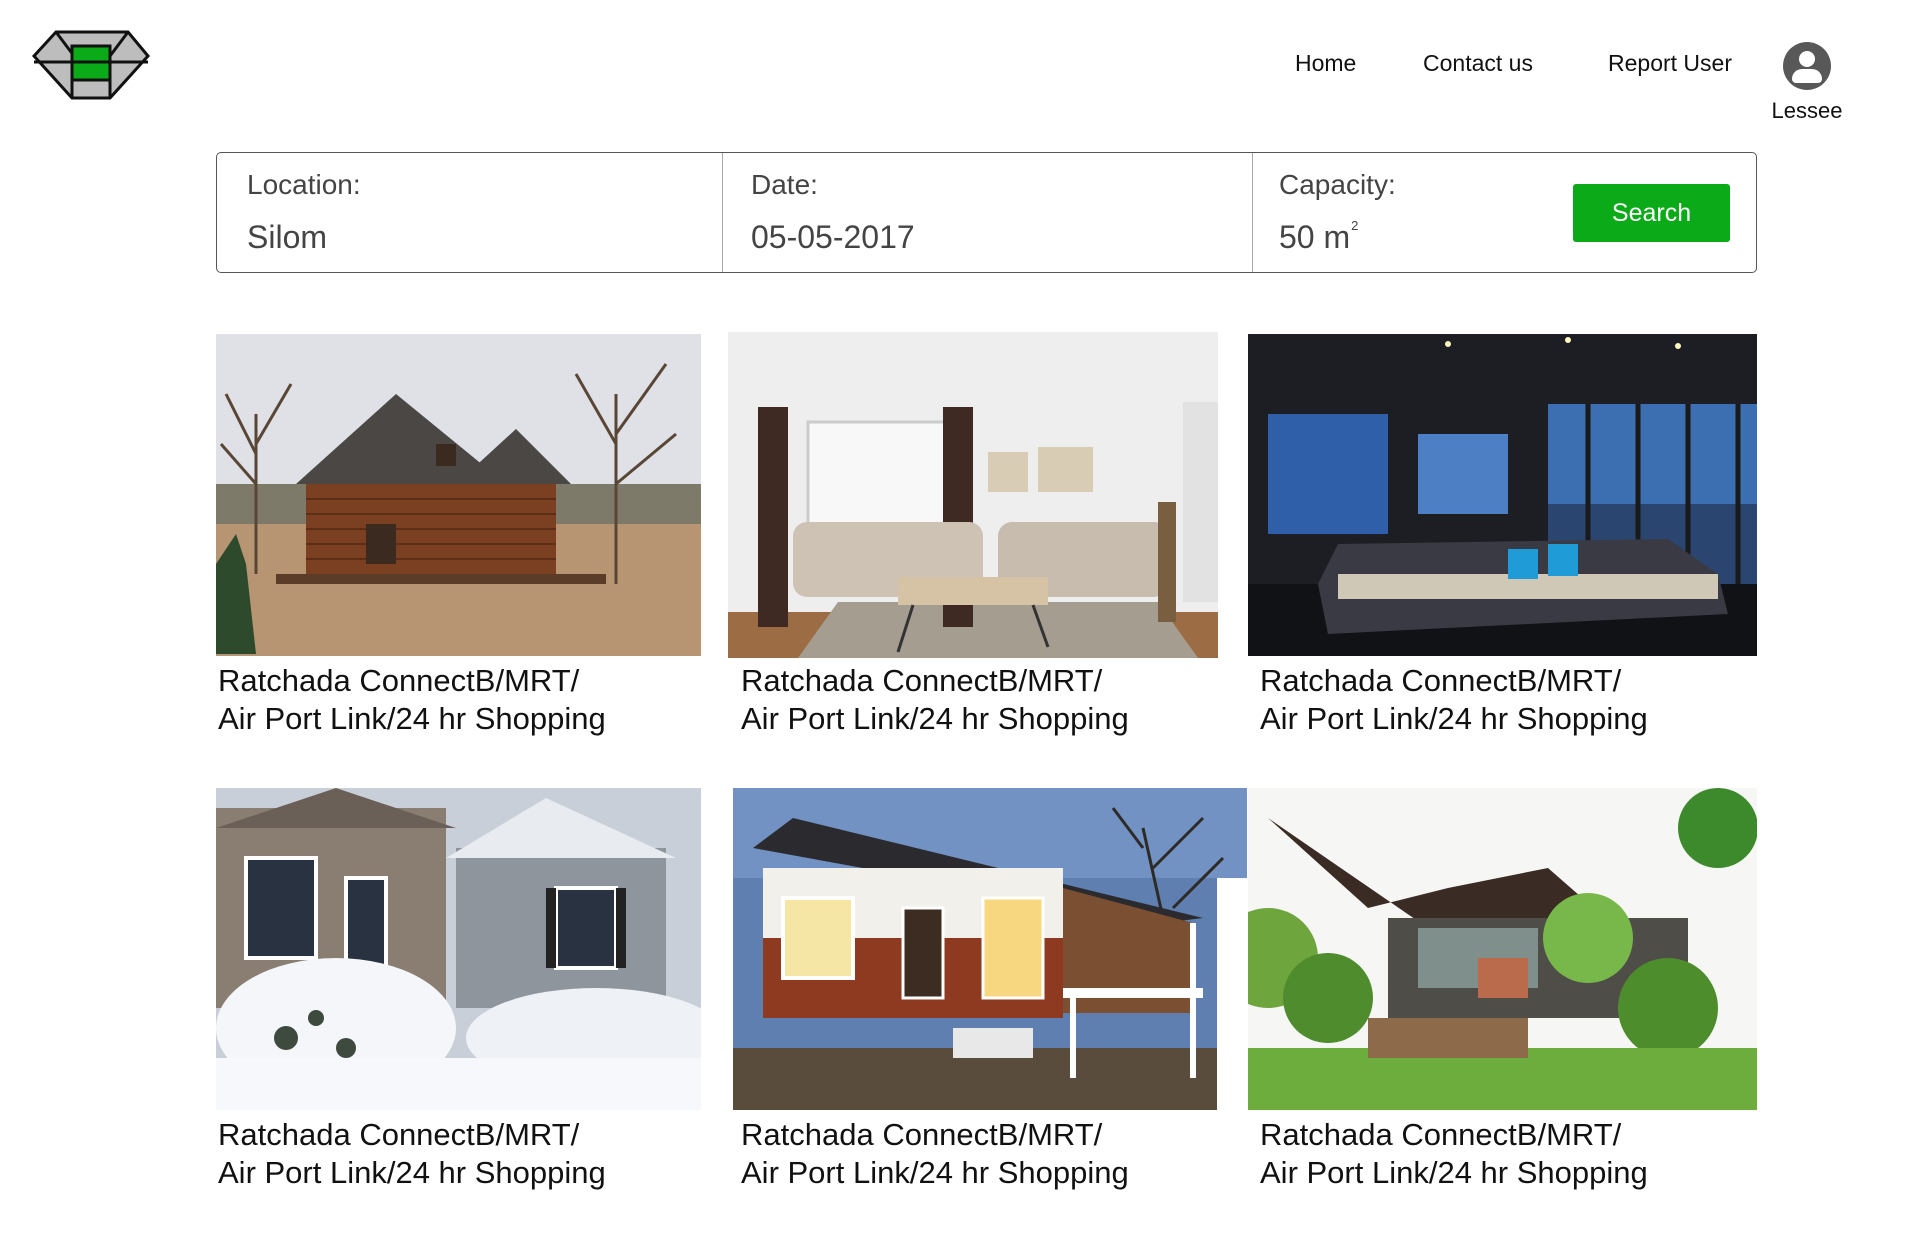 The width and height of the screenshot is (1920, 1246). Describe the element at coordinates (1807, 110) in the screenshot. I see `user-role-label: Lessee` at that location.